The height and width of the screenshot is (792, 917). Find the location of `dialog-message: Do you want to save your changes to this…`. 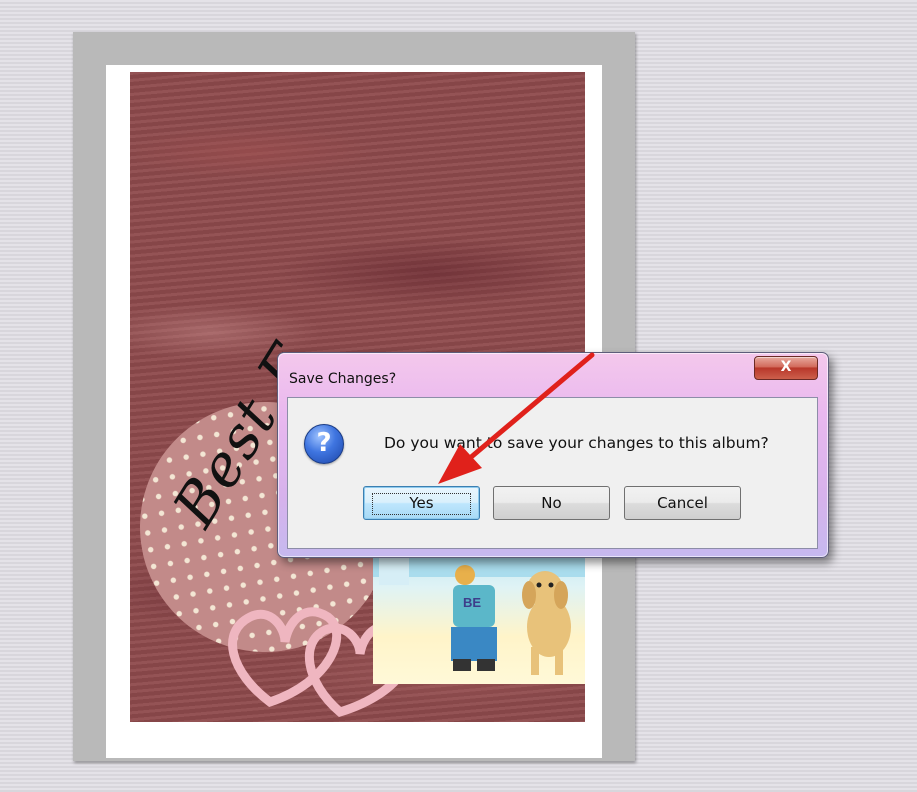

dialog-message: Do you want to save your changes to this… is located at coordinates (576, 443).